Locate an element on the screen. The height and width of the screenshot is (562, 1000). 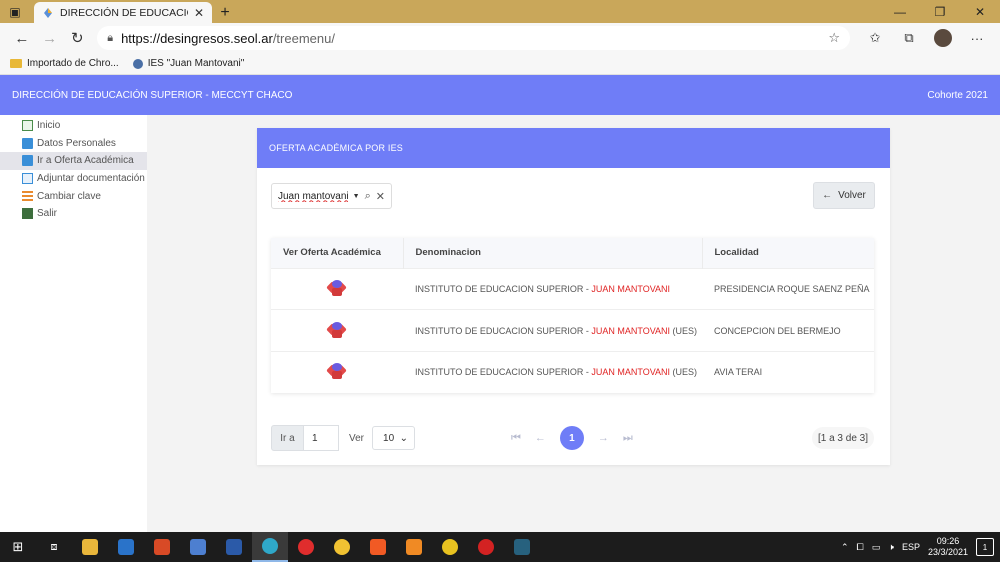
bookmark-ies: IES "Juan Mantovani" is located at coordinates (188, 63).